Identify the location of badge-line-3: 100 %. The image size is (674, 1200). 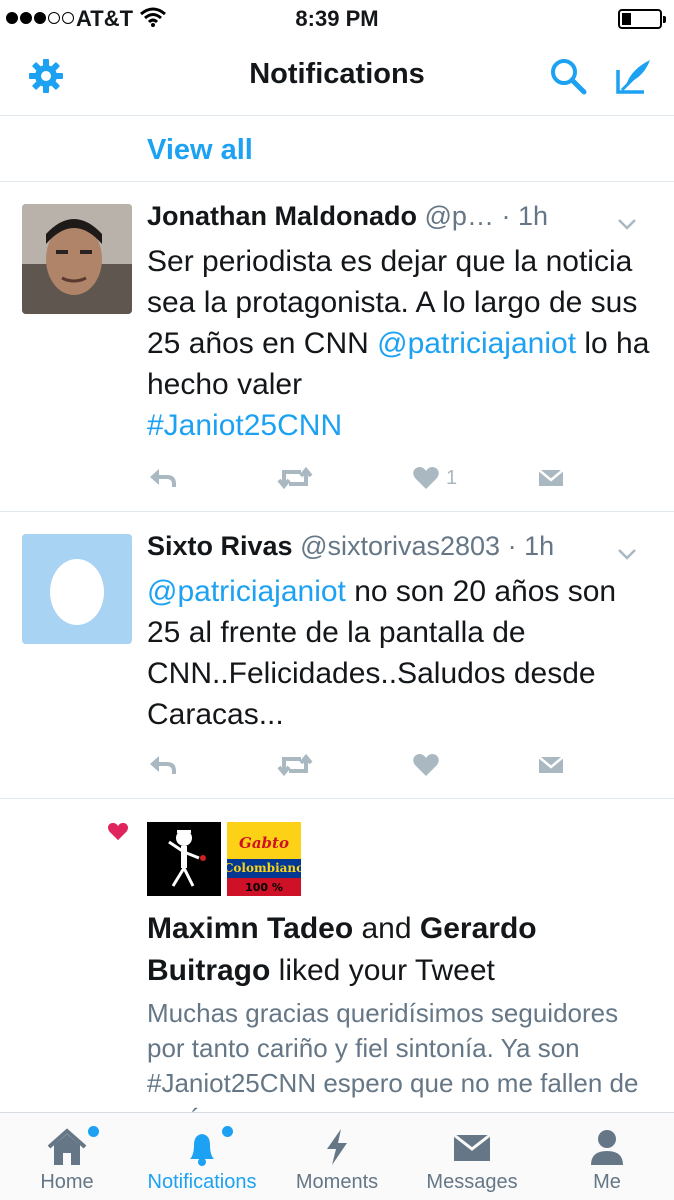
(264, 887).